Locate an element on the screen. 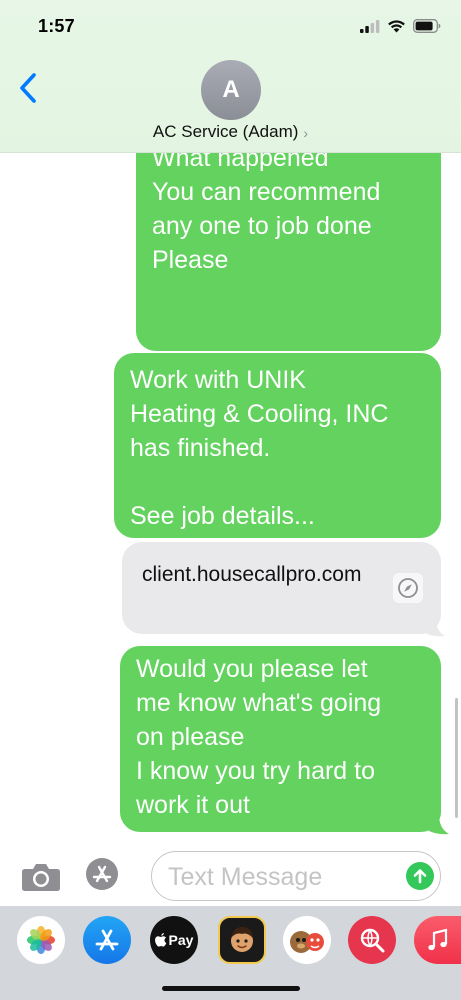 This screenshot has width=461, height=1000. battery-icon is located at coordinates (427, 26).